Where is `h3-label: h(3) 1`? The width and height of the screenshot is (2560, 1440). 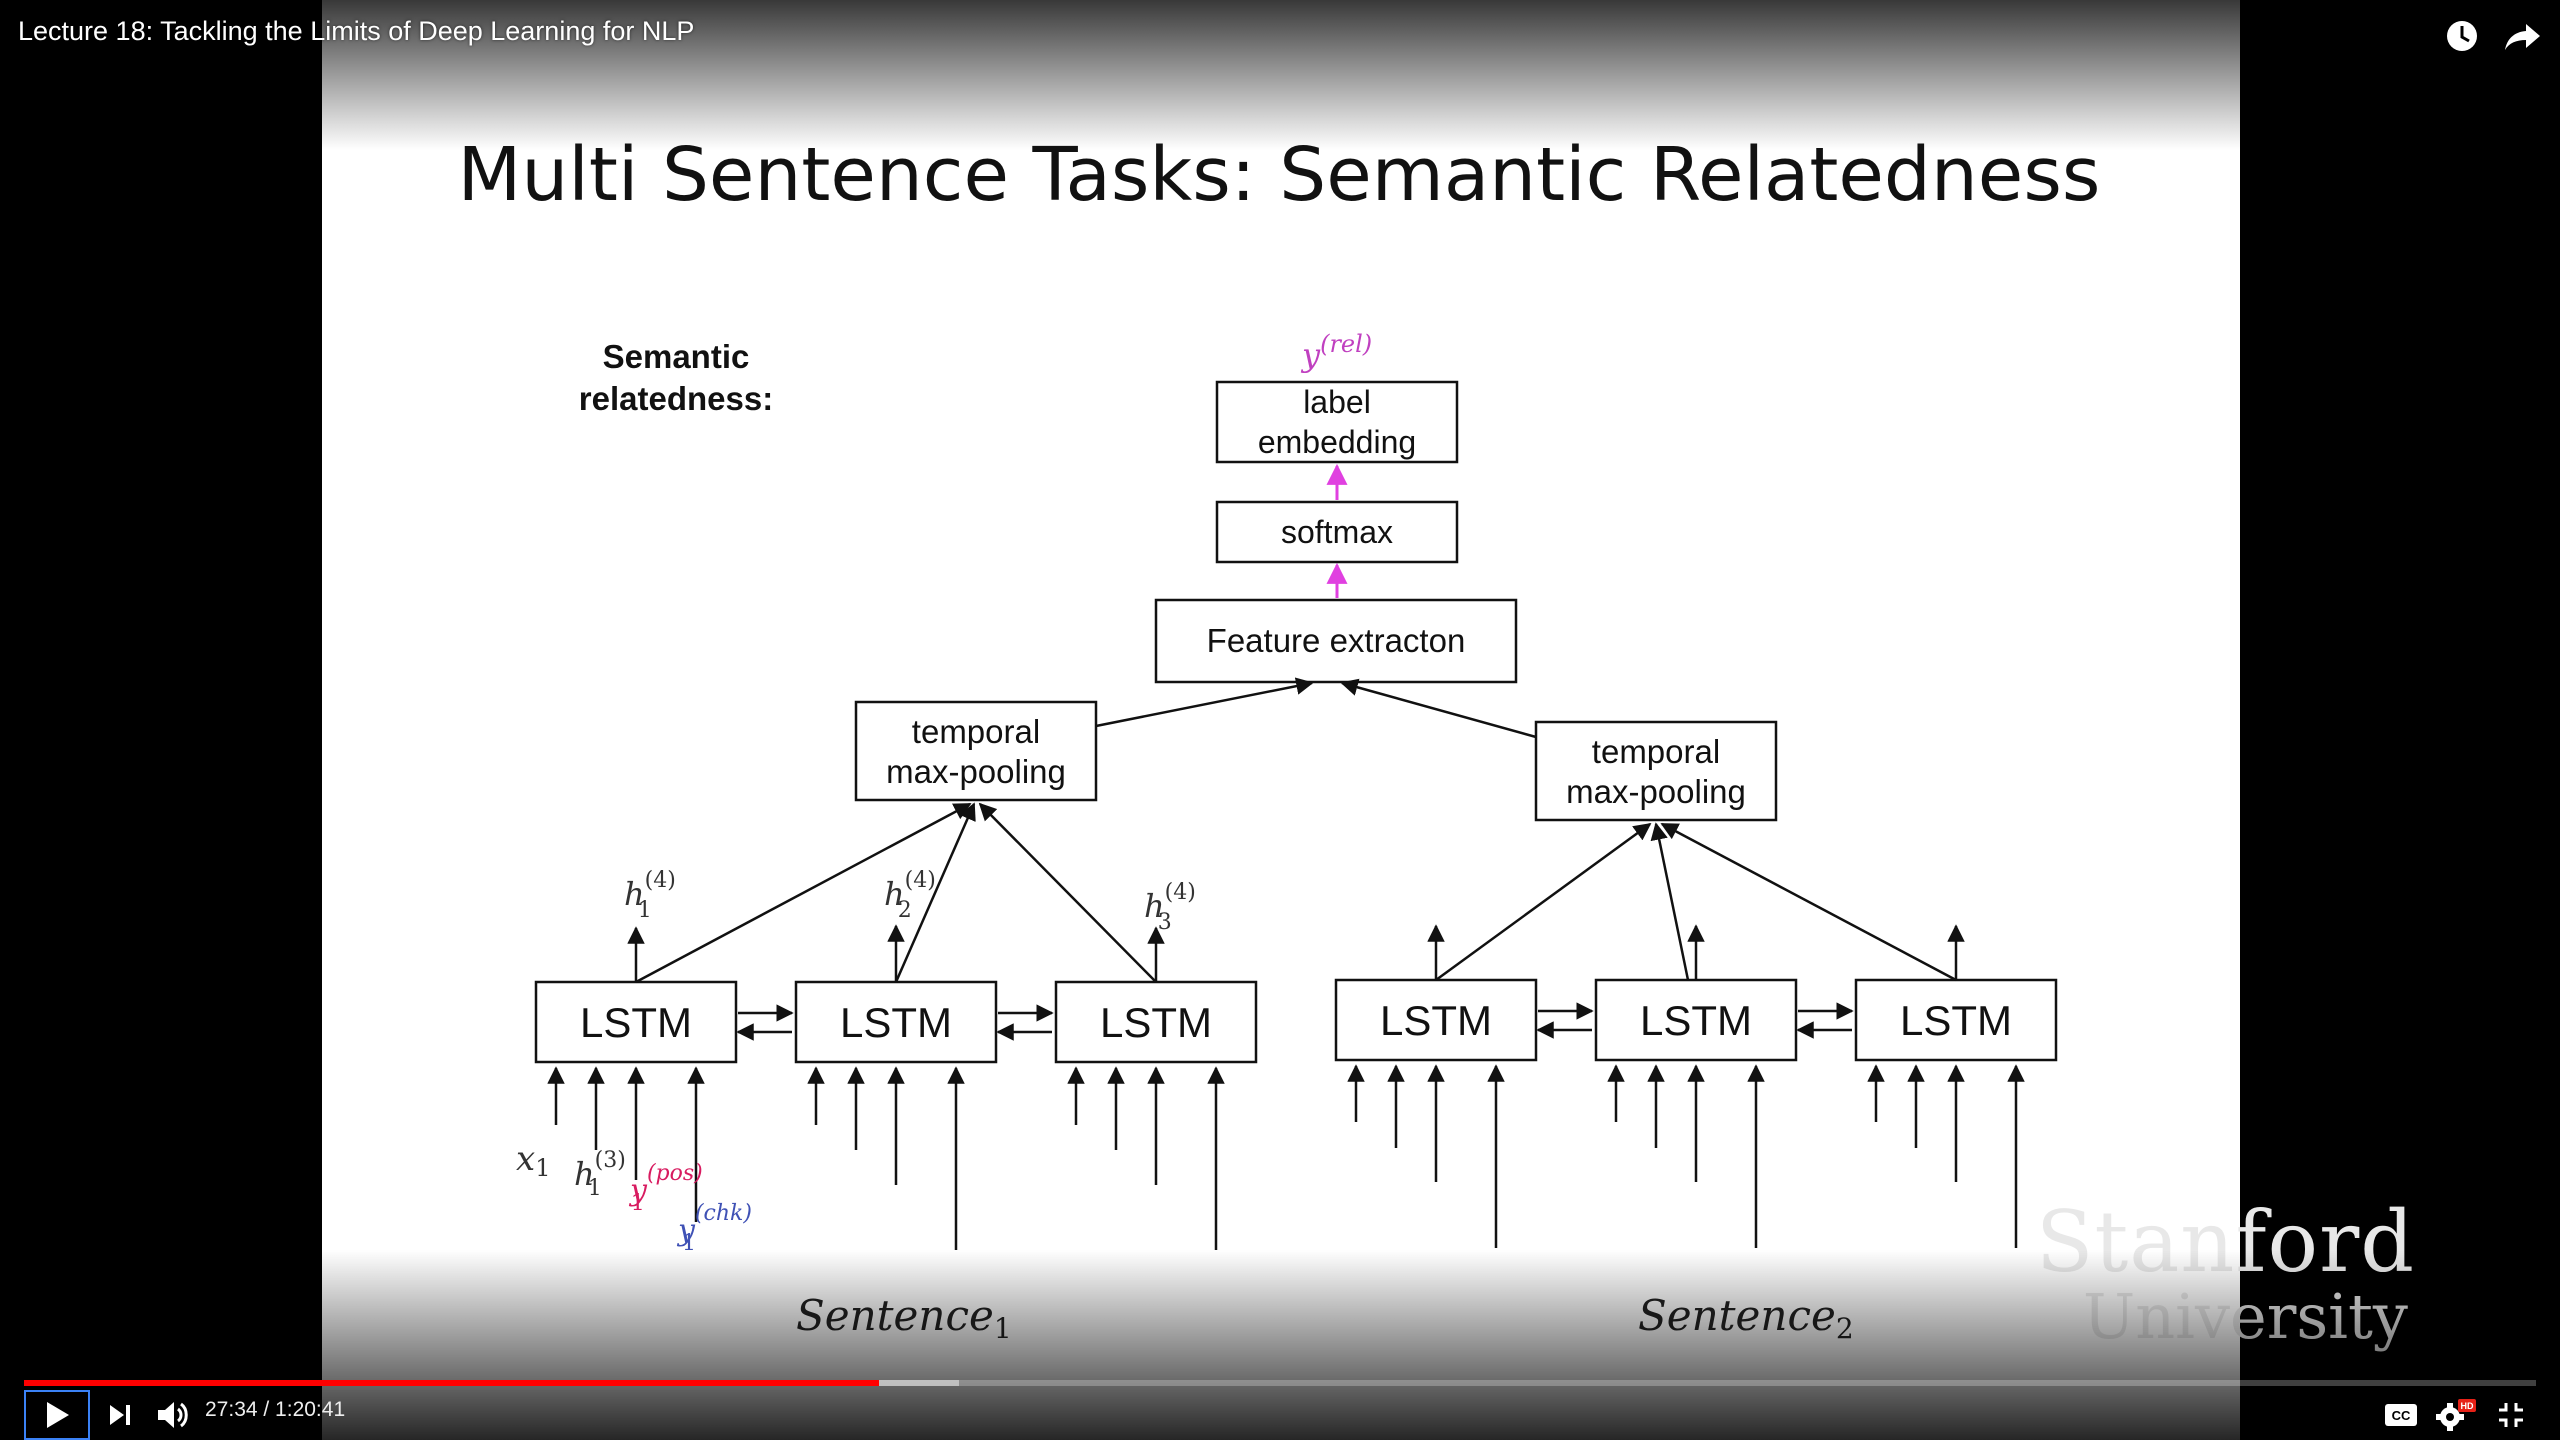 h3-label: h(3) 1 is located at coordinates (600, 1174).